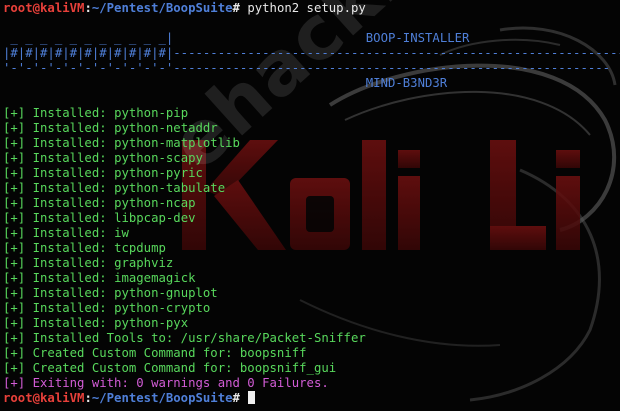 This screenshot has height=411, width=620. I want to click on package-name: tcpdump, so click(140, 248).